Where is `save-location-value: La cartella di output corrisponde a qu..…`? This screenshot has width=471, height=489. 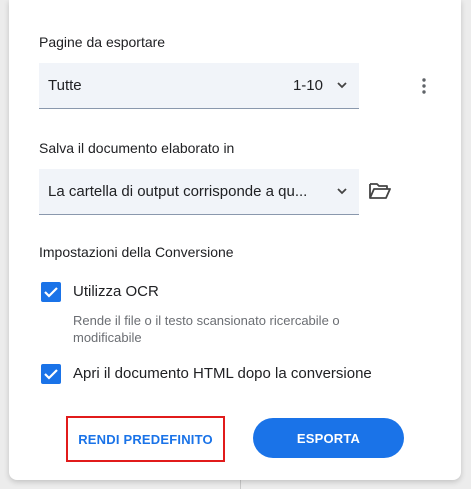
save-location-value: La cartella di output corrisponde a qu..… is located at coordinates (178, 191).